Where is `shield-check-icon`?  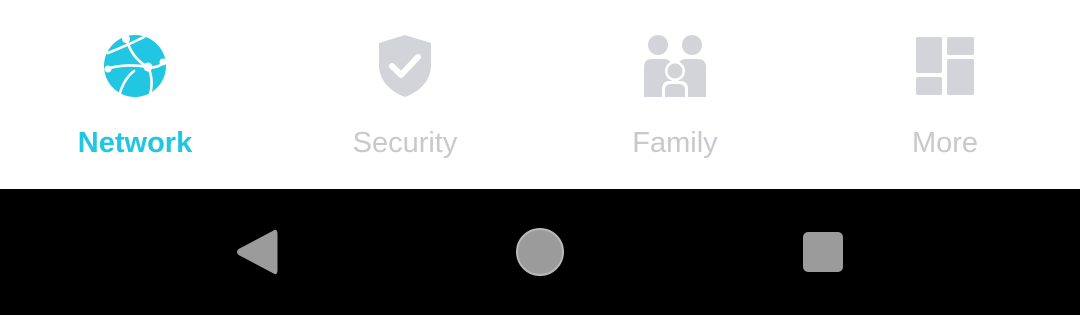 shield-check-icon is located at coordinates (405, 66).